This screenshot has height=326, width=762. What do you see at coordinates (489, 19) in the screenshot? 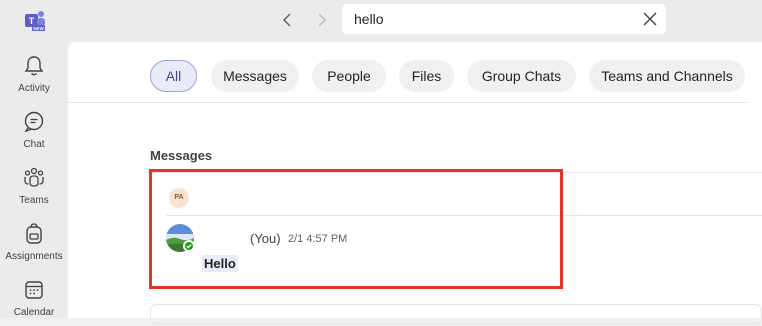
I see `search-input` at bounding box center [489, 19].